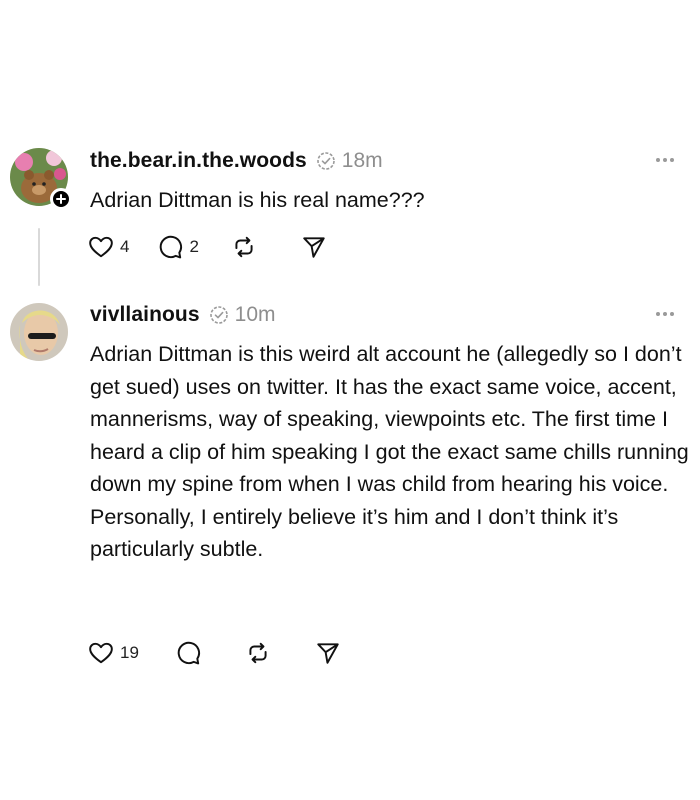 The image size is (700, 800). I want to click on like-button: 4, so click(108, 247).